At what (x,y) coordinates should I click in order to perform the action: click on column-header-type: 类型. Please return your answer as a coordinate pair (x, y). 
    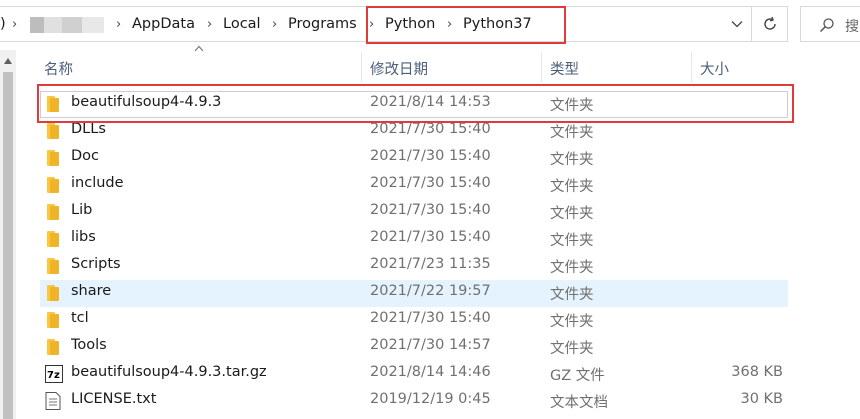
    Looking at the image, I should click on (564, 68).